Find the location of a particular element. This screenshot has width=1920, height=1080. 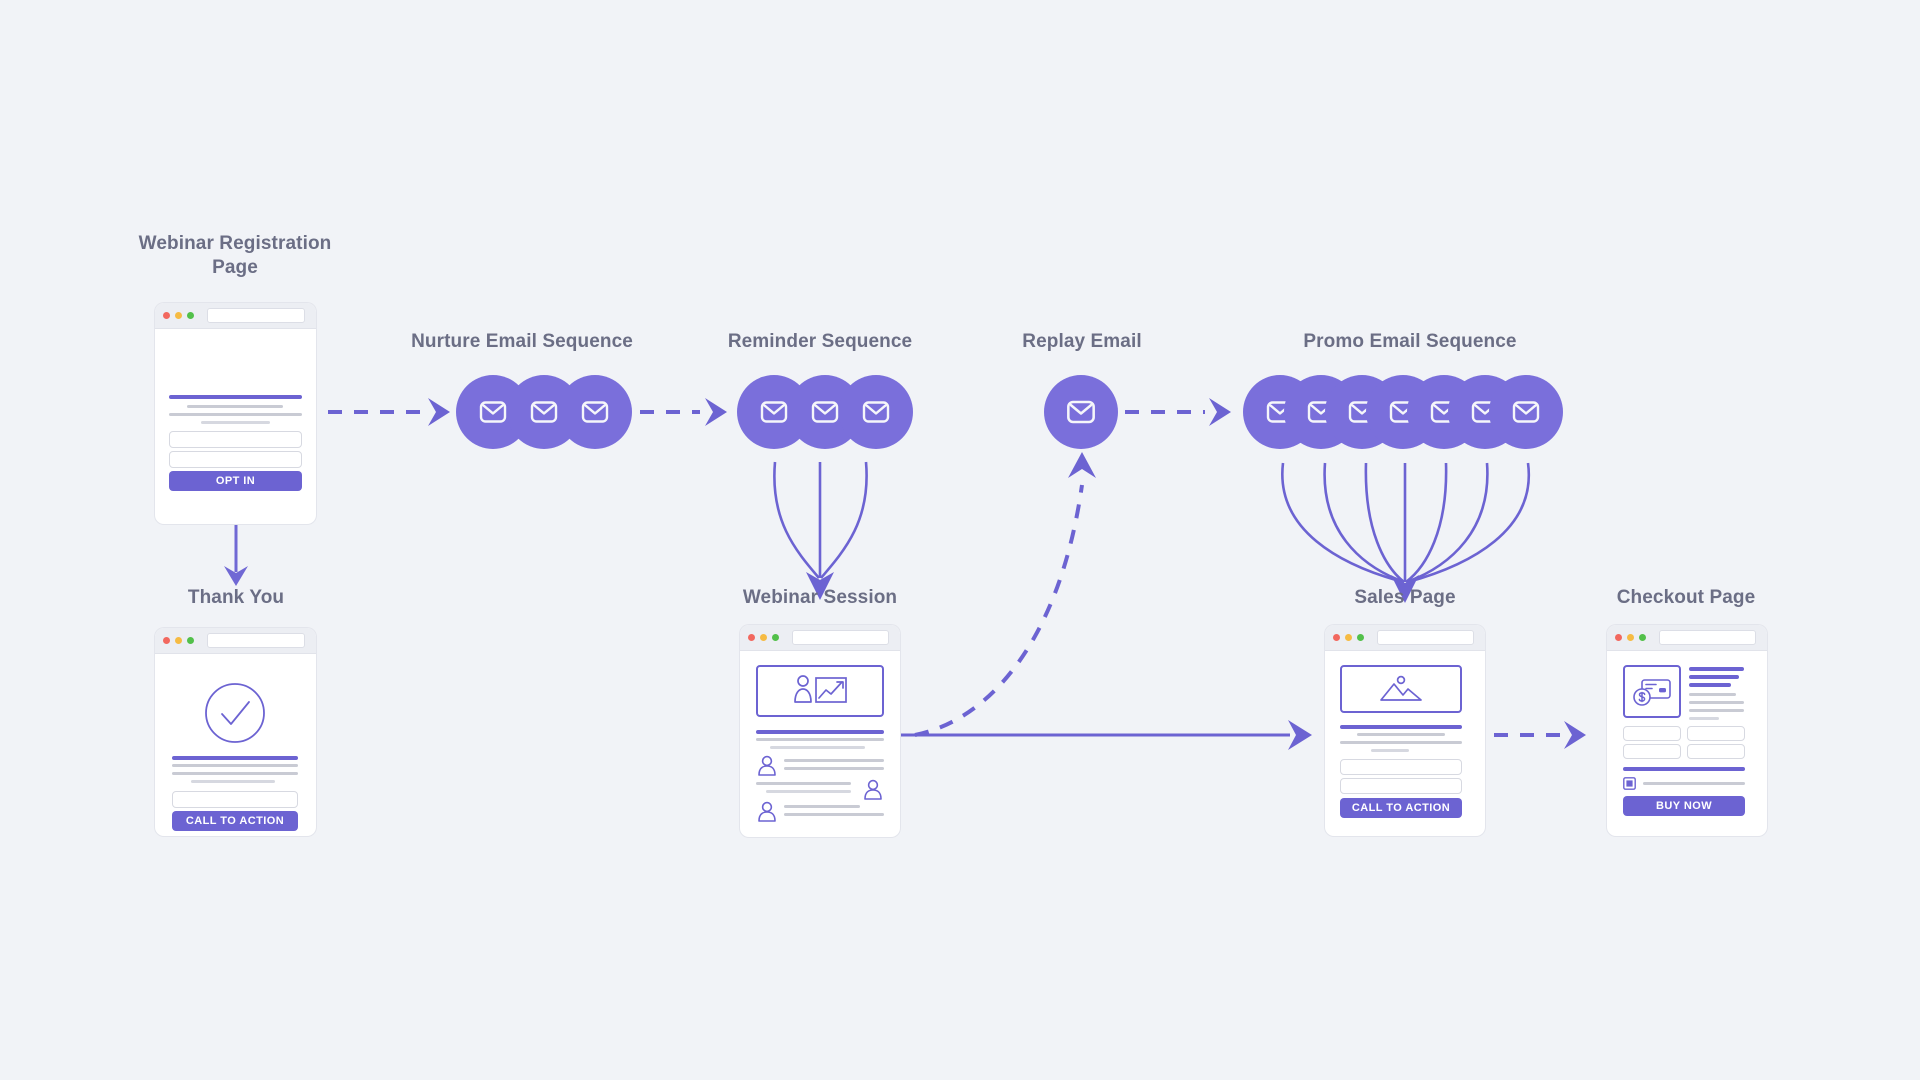

image-placeholder-icon is located at coordinates (1401, 688).